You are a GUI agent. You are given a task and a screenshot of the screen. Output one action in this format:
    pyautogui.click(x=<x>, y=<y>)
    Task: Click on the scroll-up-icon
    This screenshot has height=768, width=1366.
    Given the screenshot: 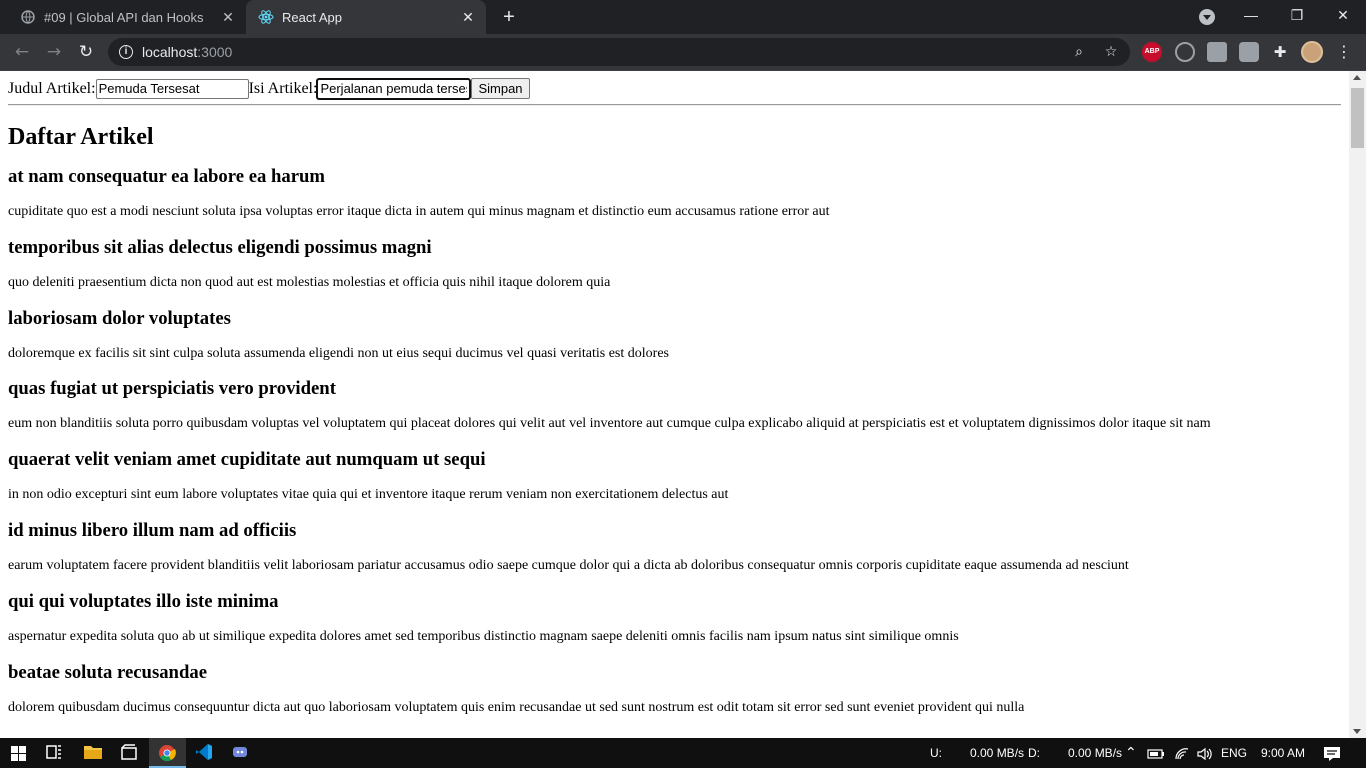 What is the action you would take?
    pyautogui.click(x=1357, y=77)
    